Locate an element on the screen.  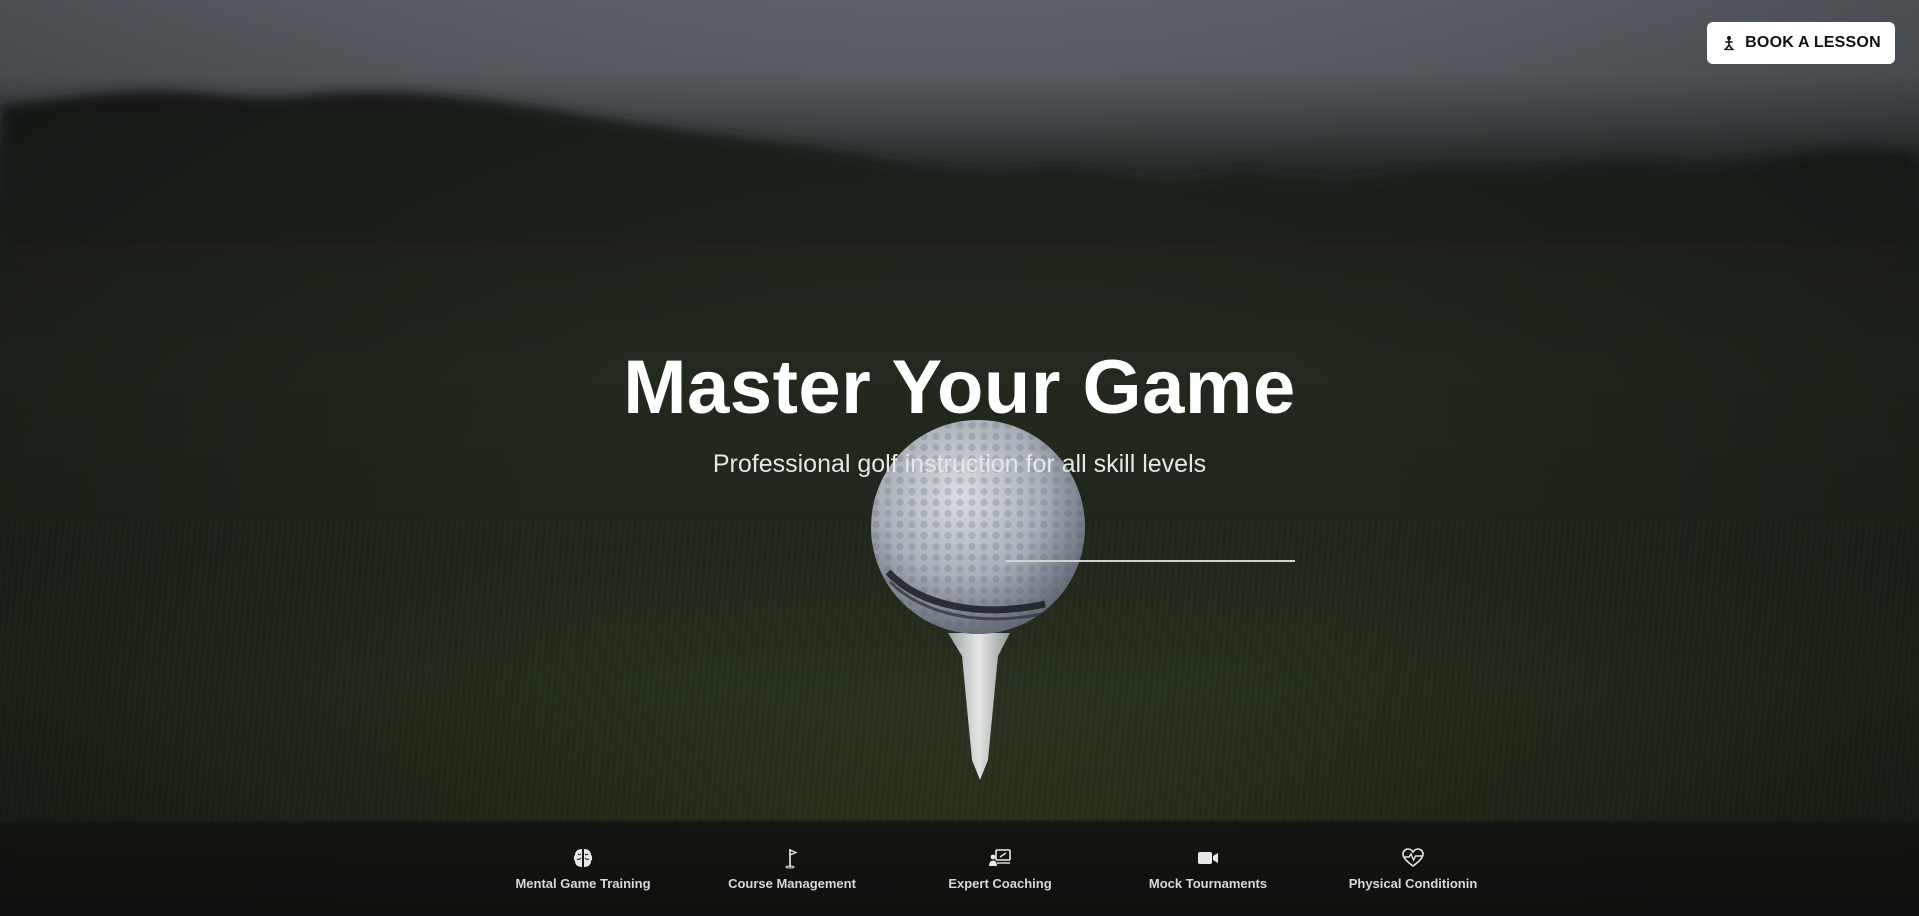
feature-mock-tournaments: Mock Tournaments is located at coordinates (1208, 868).